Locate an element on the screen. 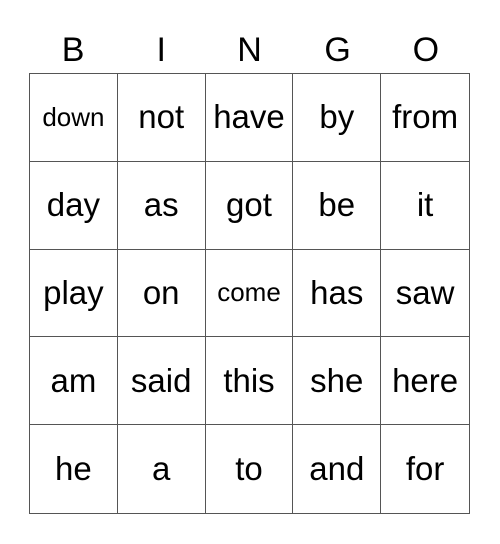  bingo-cell: to is located at coordinates (250, 469).